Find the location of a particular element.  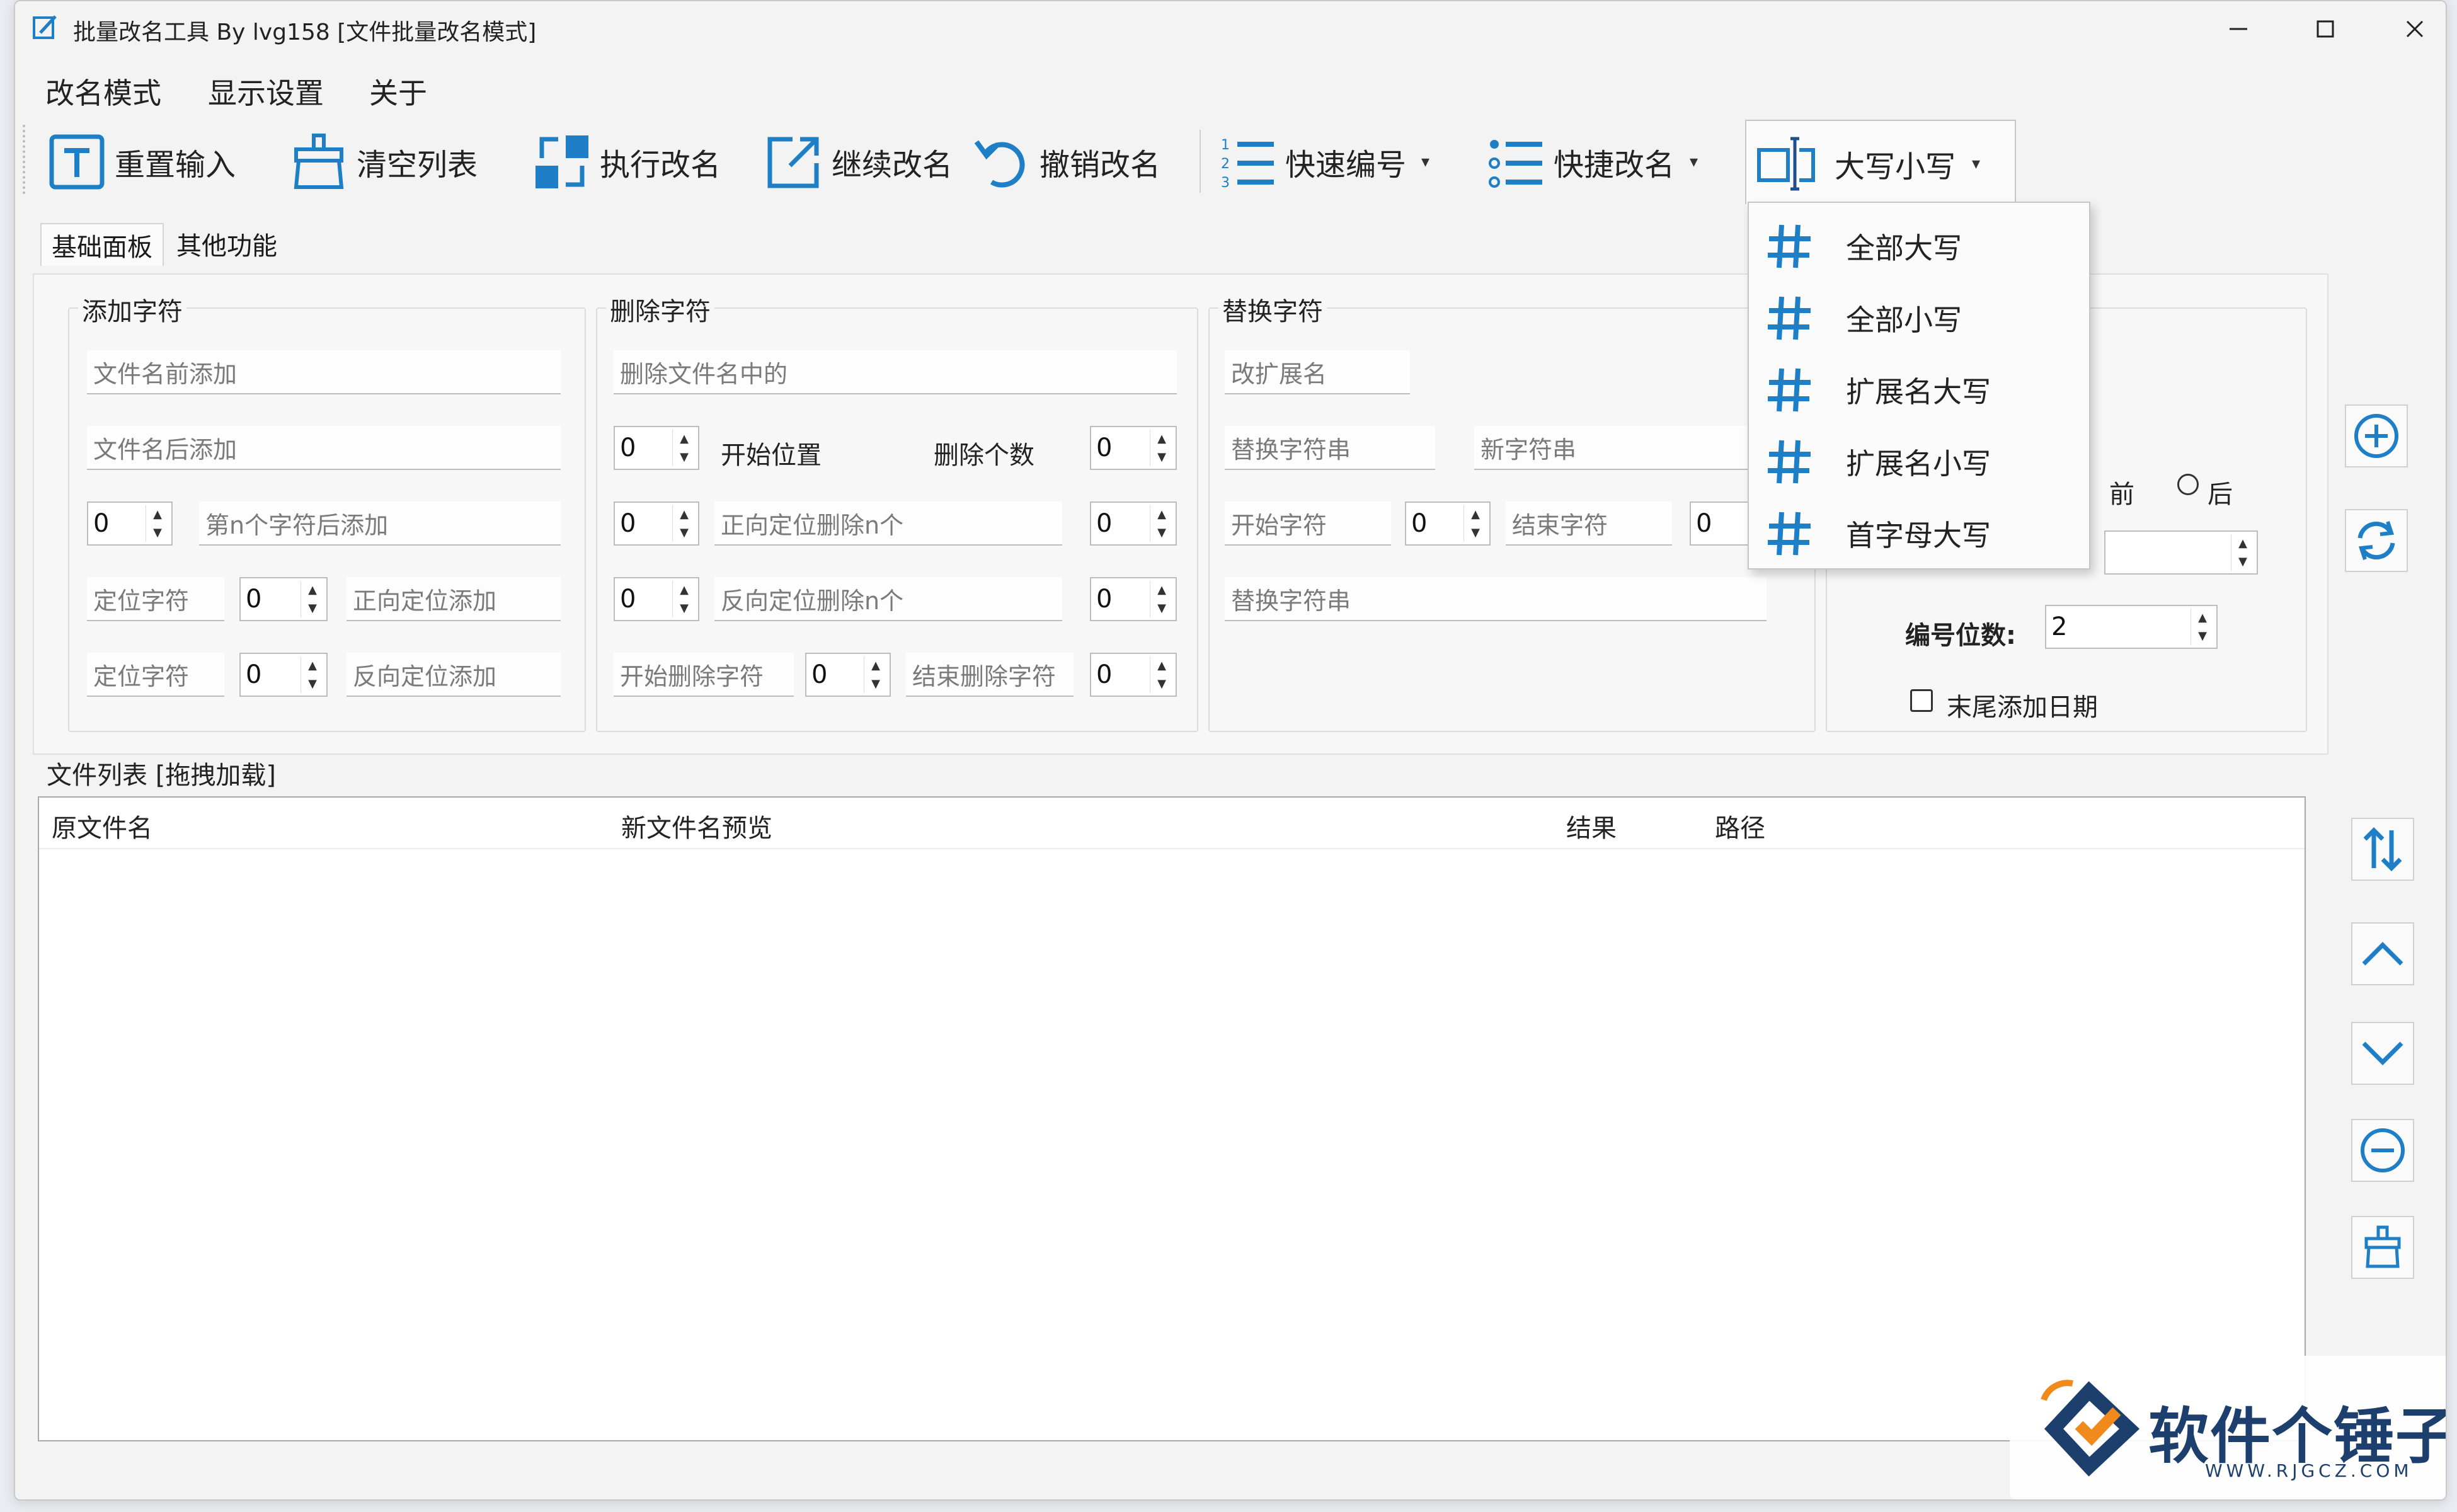

start-char-input: 开始字符 is located at coordinates (1308, 523).